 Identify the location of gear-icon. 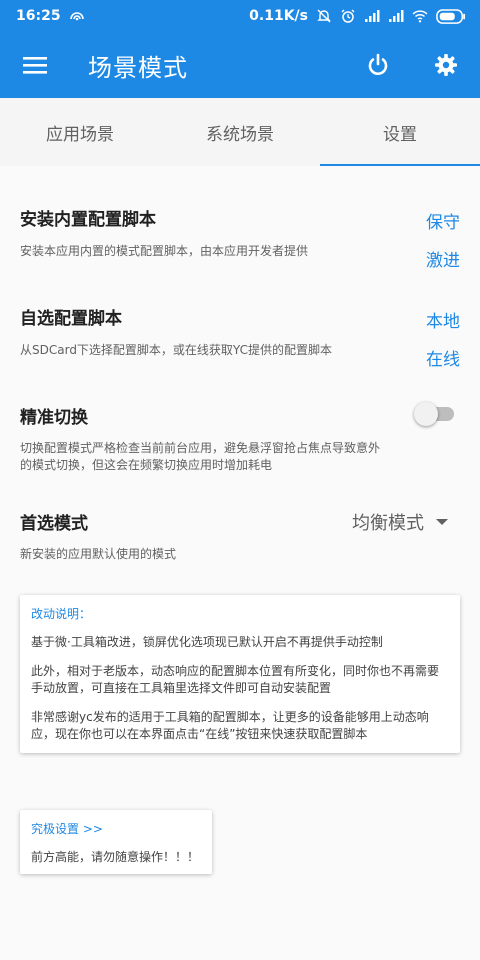
(446, 65).